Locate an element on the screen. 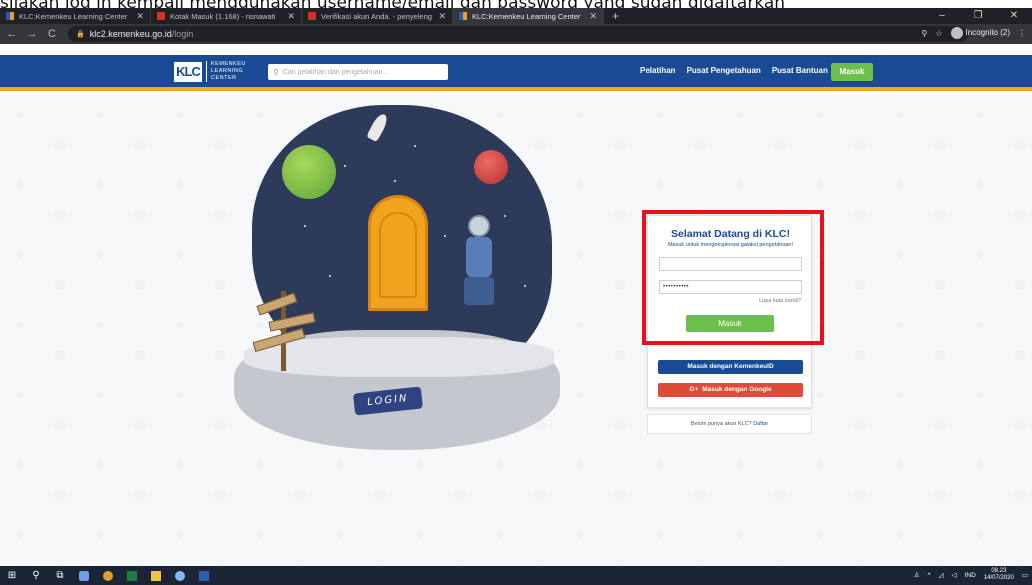 The width and height of the screenshot is (1032, 585). windows-taskbar: ⊞ ⚲ ⧉ ♙ ^ ◿ ◁ IND 08.23 14/07/2020 ▭ is located at coordinates (516, 575).